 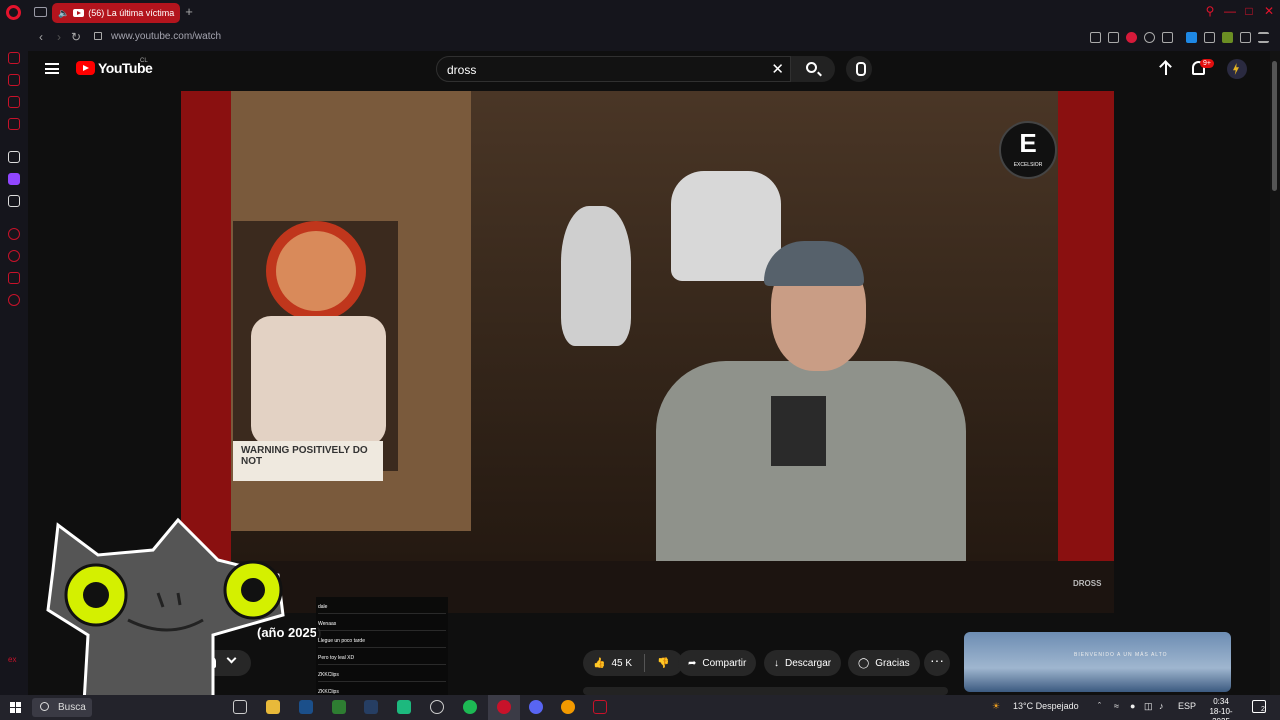 I want to click on back-button: ‹, so click(x=41, y=37).